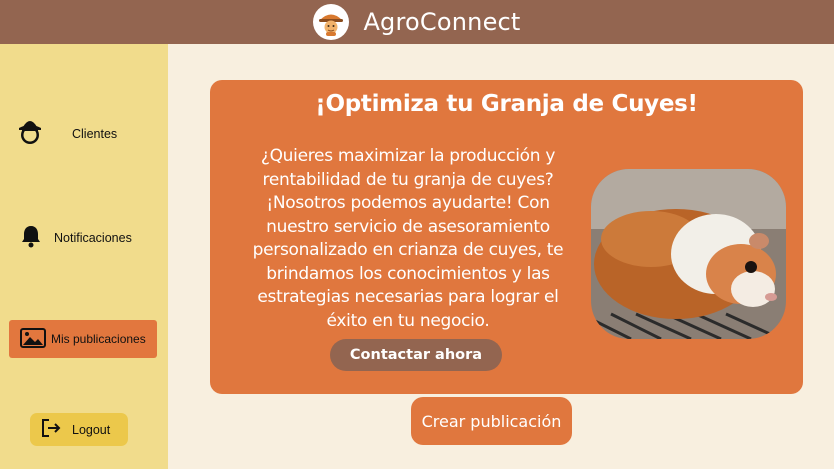 This screenshot has width=834, height=469. I want to click on sidebar-item-clientes: Clientes, so click(65, 133).